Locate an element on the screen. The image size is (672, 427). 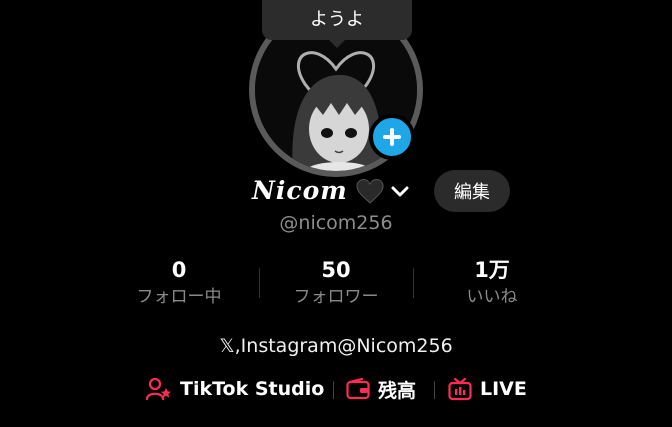
likes-label: いいね is located at coordinates (492, 297).